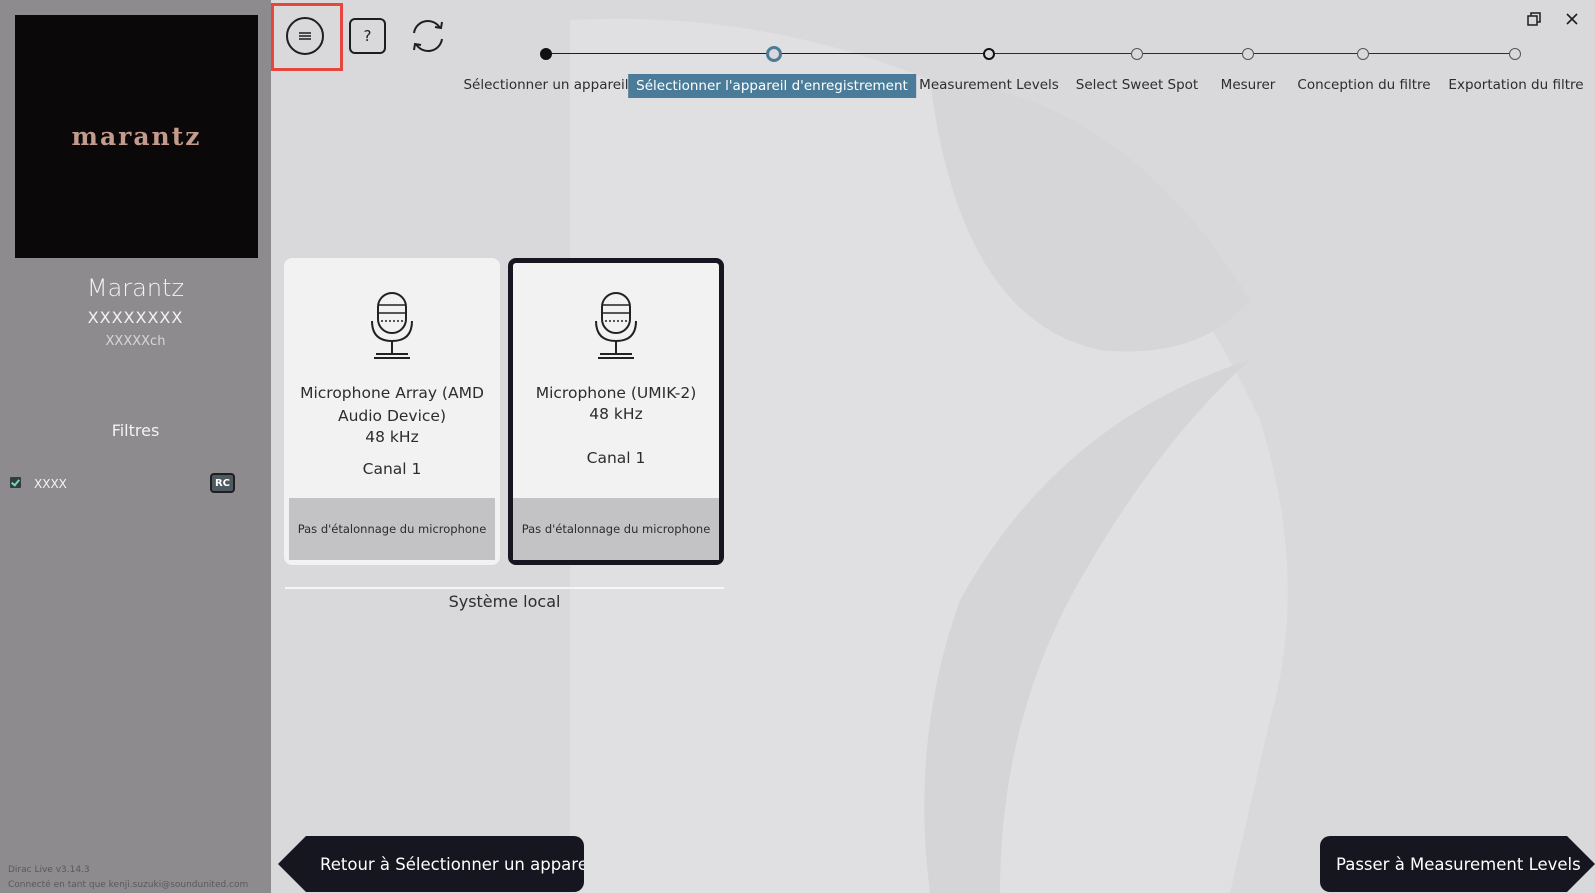 The image size is (1595, 893). I want to click on step-filter-export: Exportation du filtre, so click(1516, 85).